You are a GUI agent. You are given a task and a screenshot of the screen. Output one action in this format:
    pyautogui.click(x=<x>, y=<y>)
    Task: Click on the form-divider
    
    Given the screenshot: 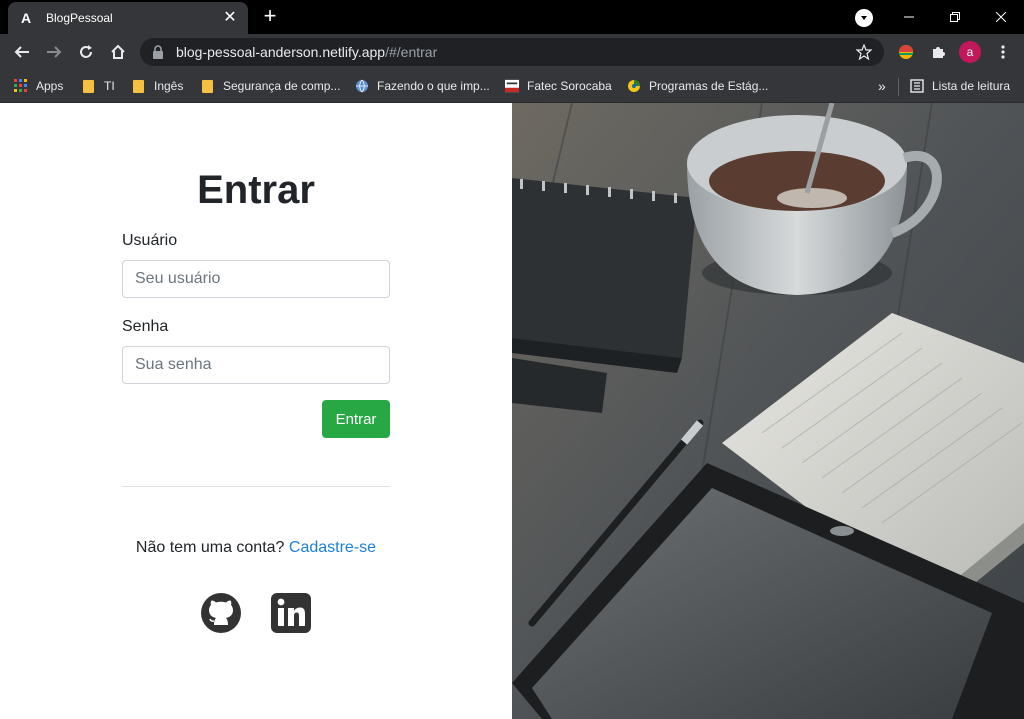 What is the action you would take?
    pyautogui.click(x=256, y=486)
    